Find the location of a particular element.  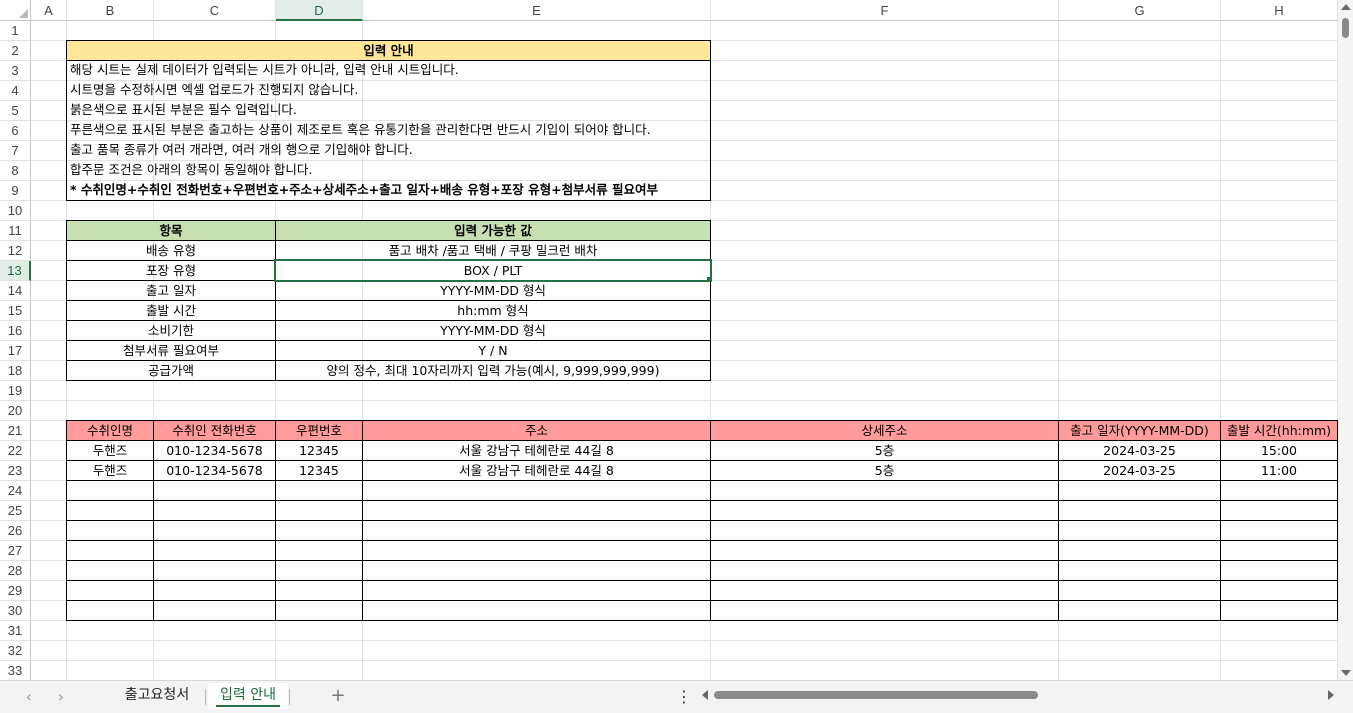

column-header-d: D is located at coordinates (319, 10).